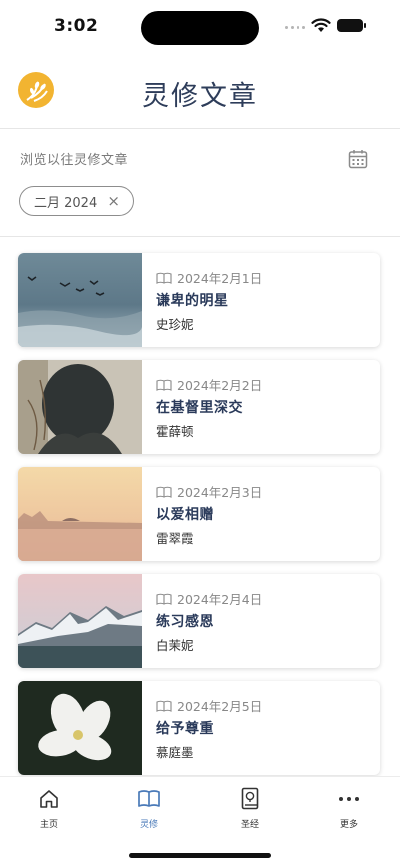  I want to click on article-card: 2024年2月2日 在基督里深交 霍薛顿, so click(199, 407).